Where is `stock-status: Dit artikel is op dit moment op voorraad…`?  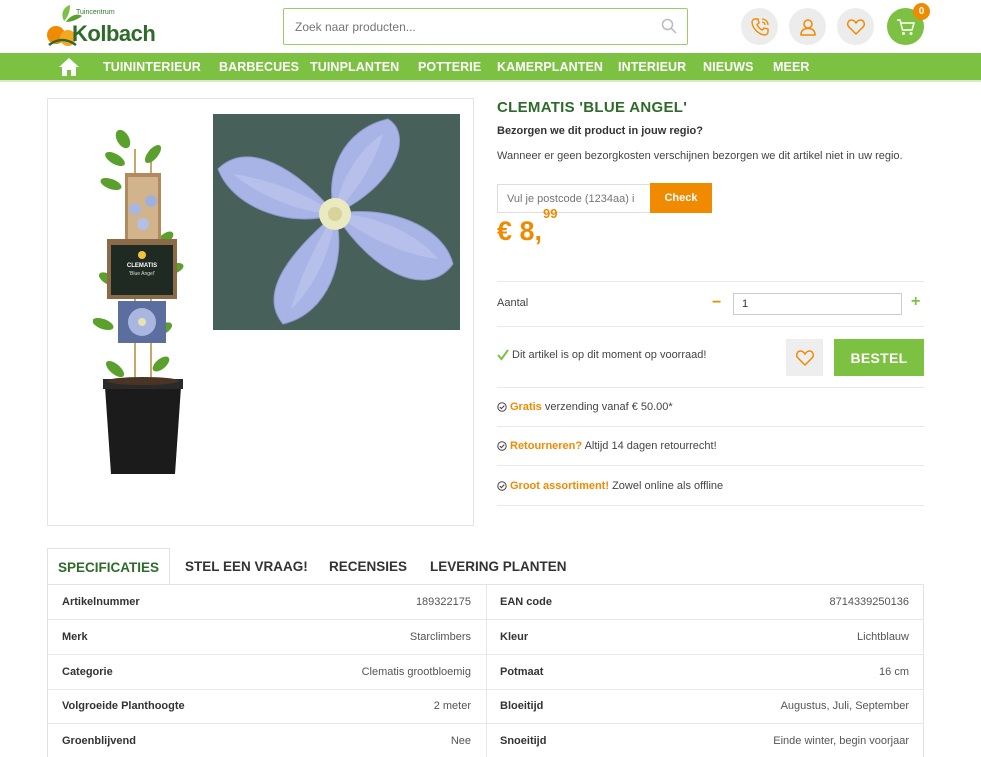 stock-status: Dit artikel is op dit moment op voorraad… is located at coordinates (601, 355).